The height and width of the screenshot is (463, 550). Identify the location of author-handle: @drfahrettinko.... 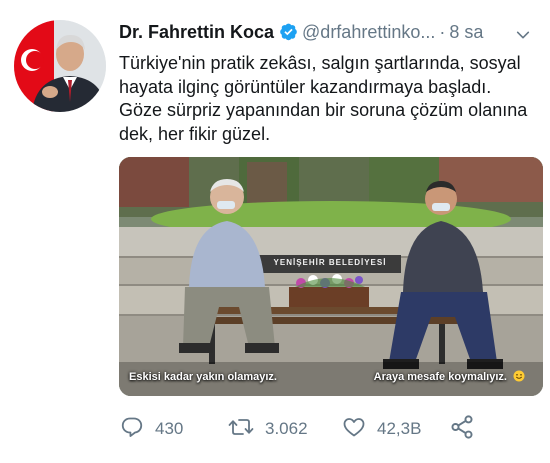
(368, 32).